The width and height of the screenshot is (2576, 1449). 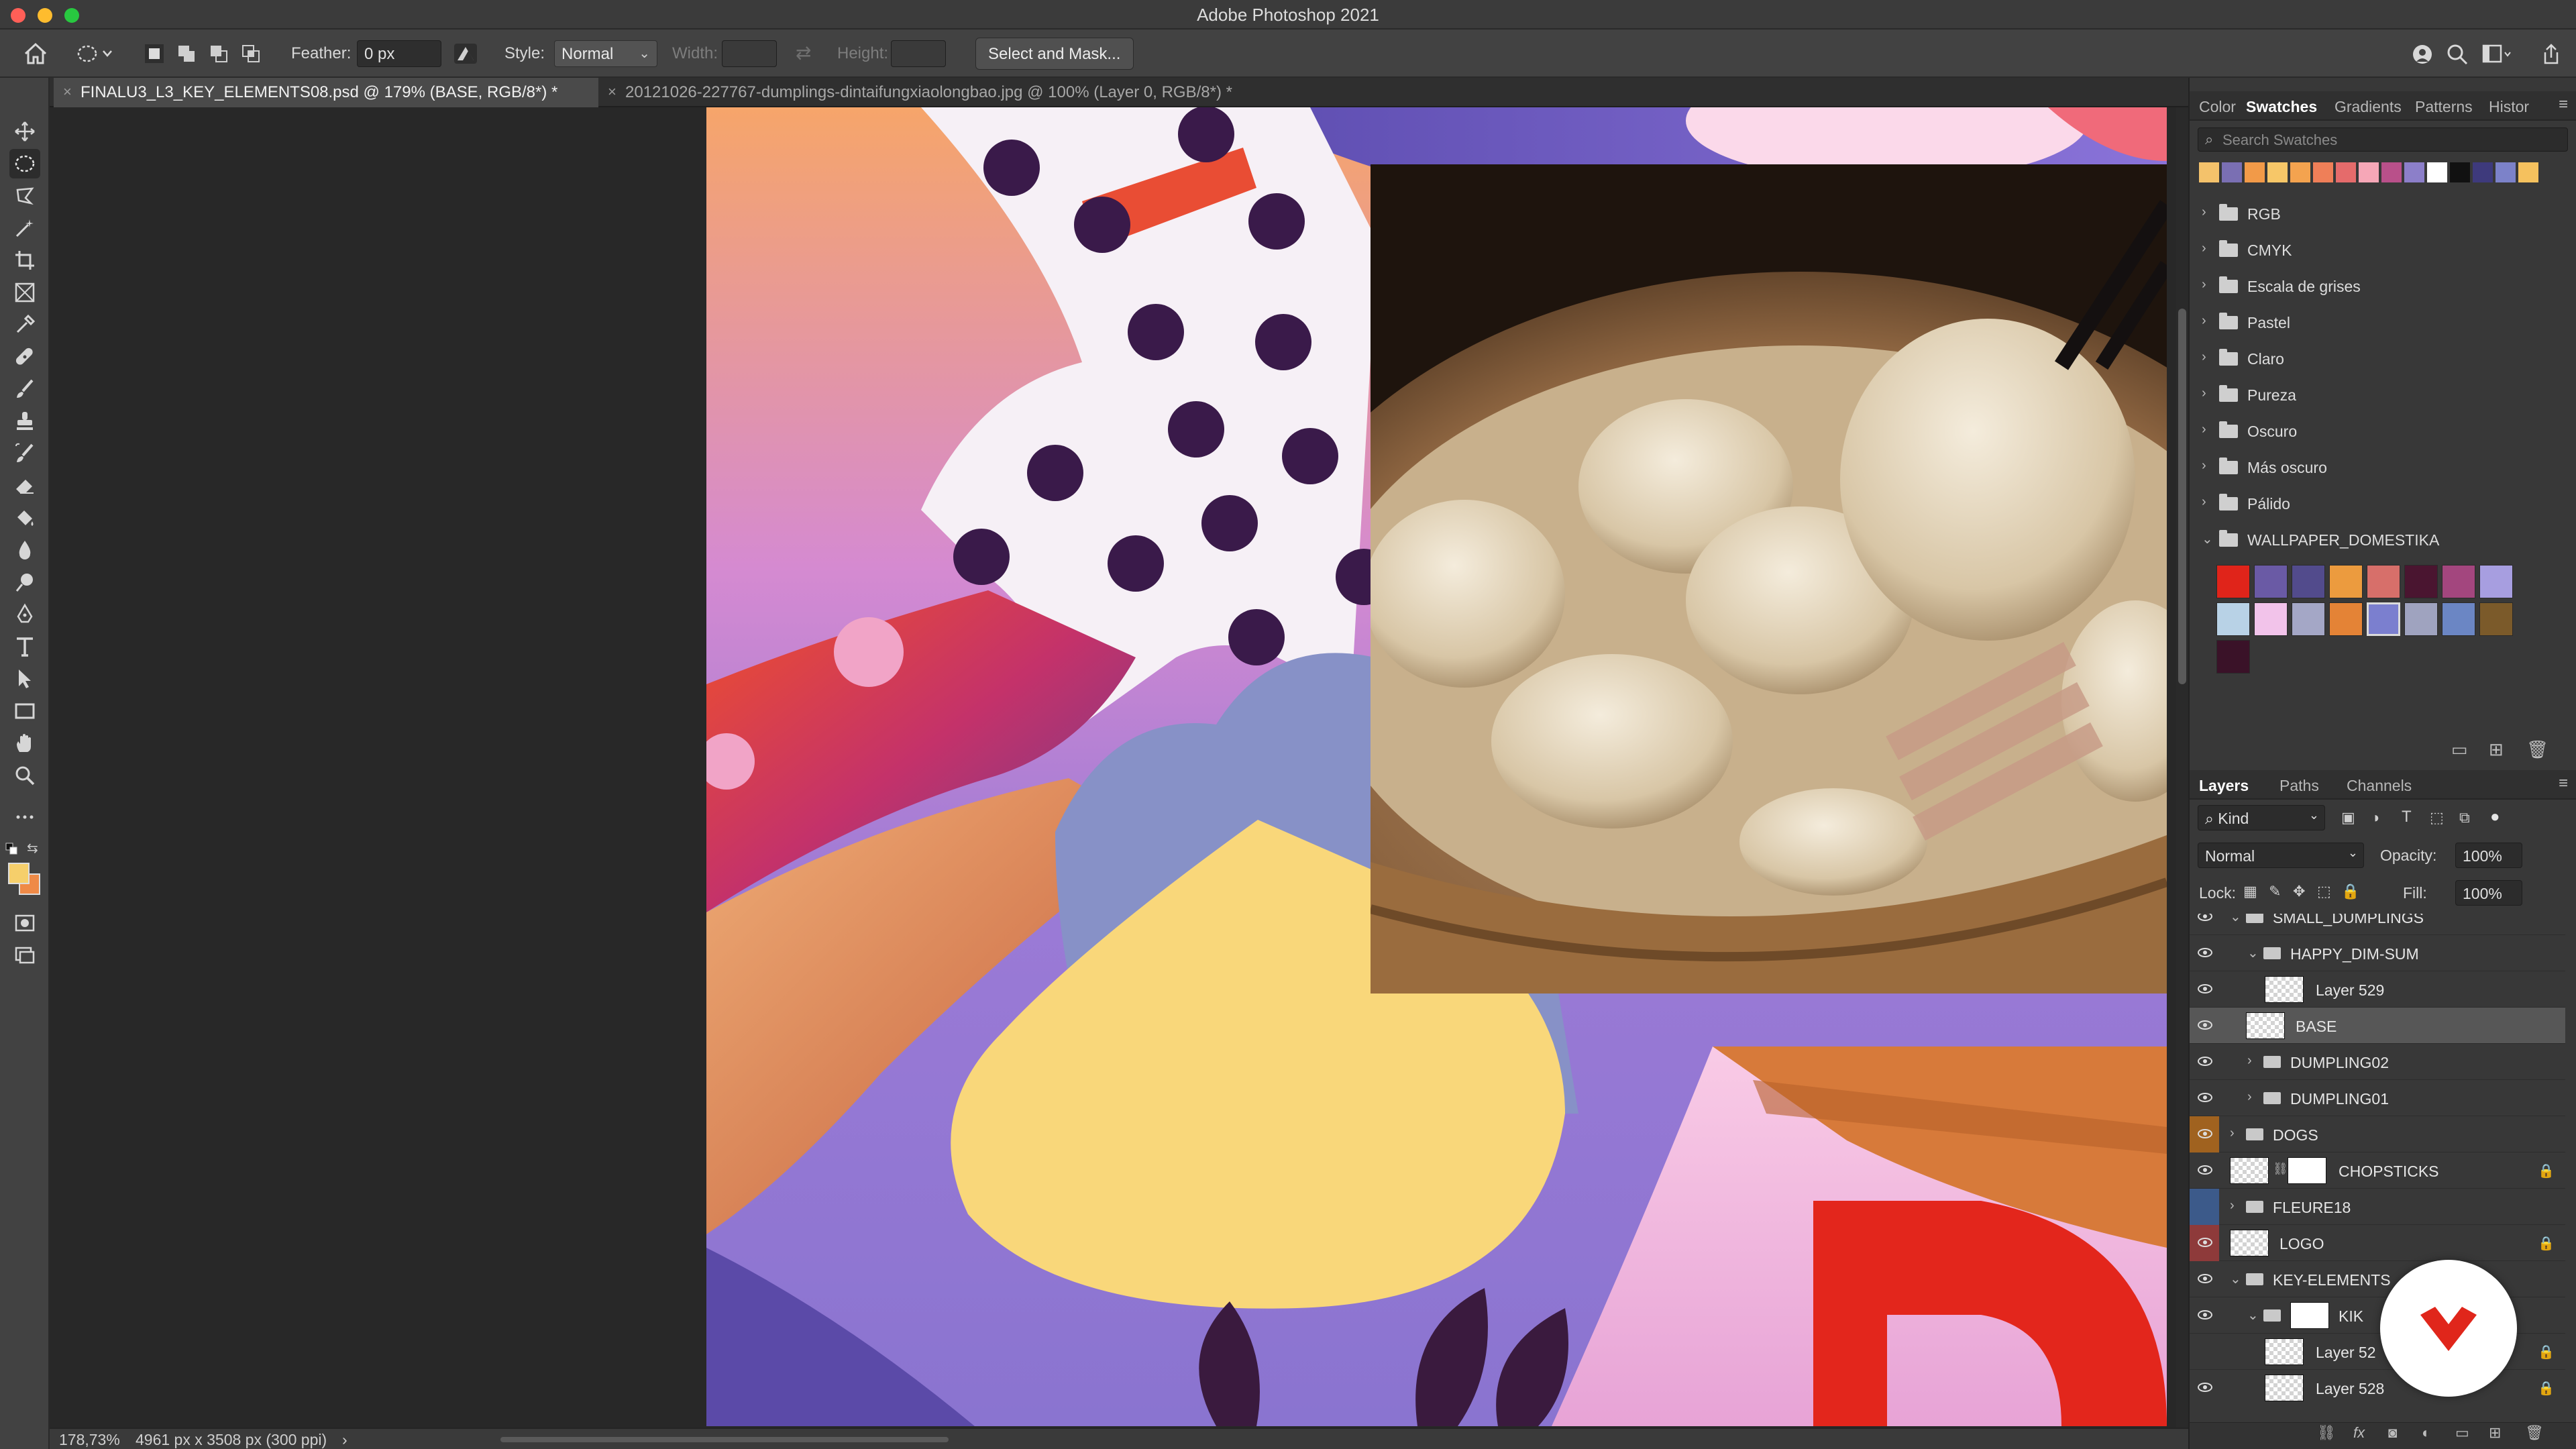 I want to click on add-to-selection-icon, so click(x=186, y=53).